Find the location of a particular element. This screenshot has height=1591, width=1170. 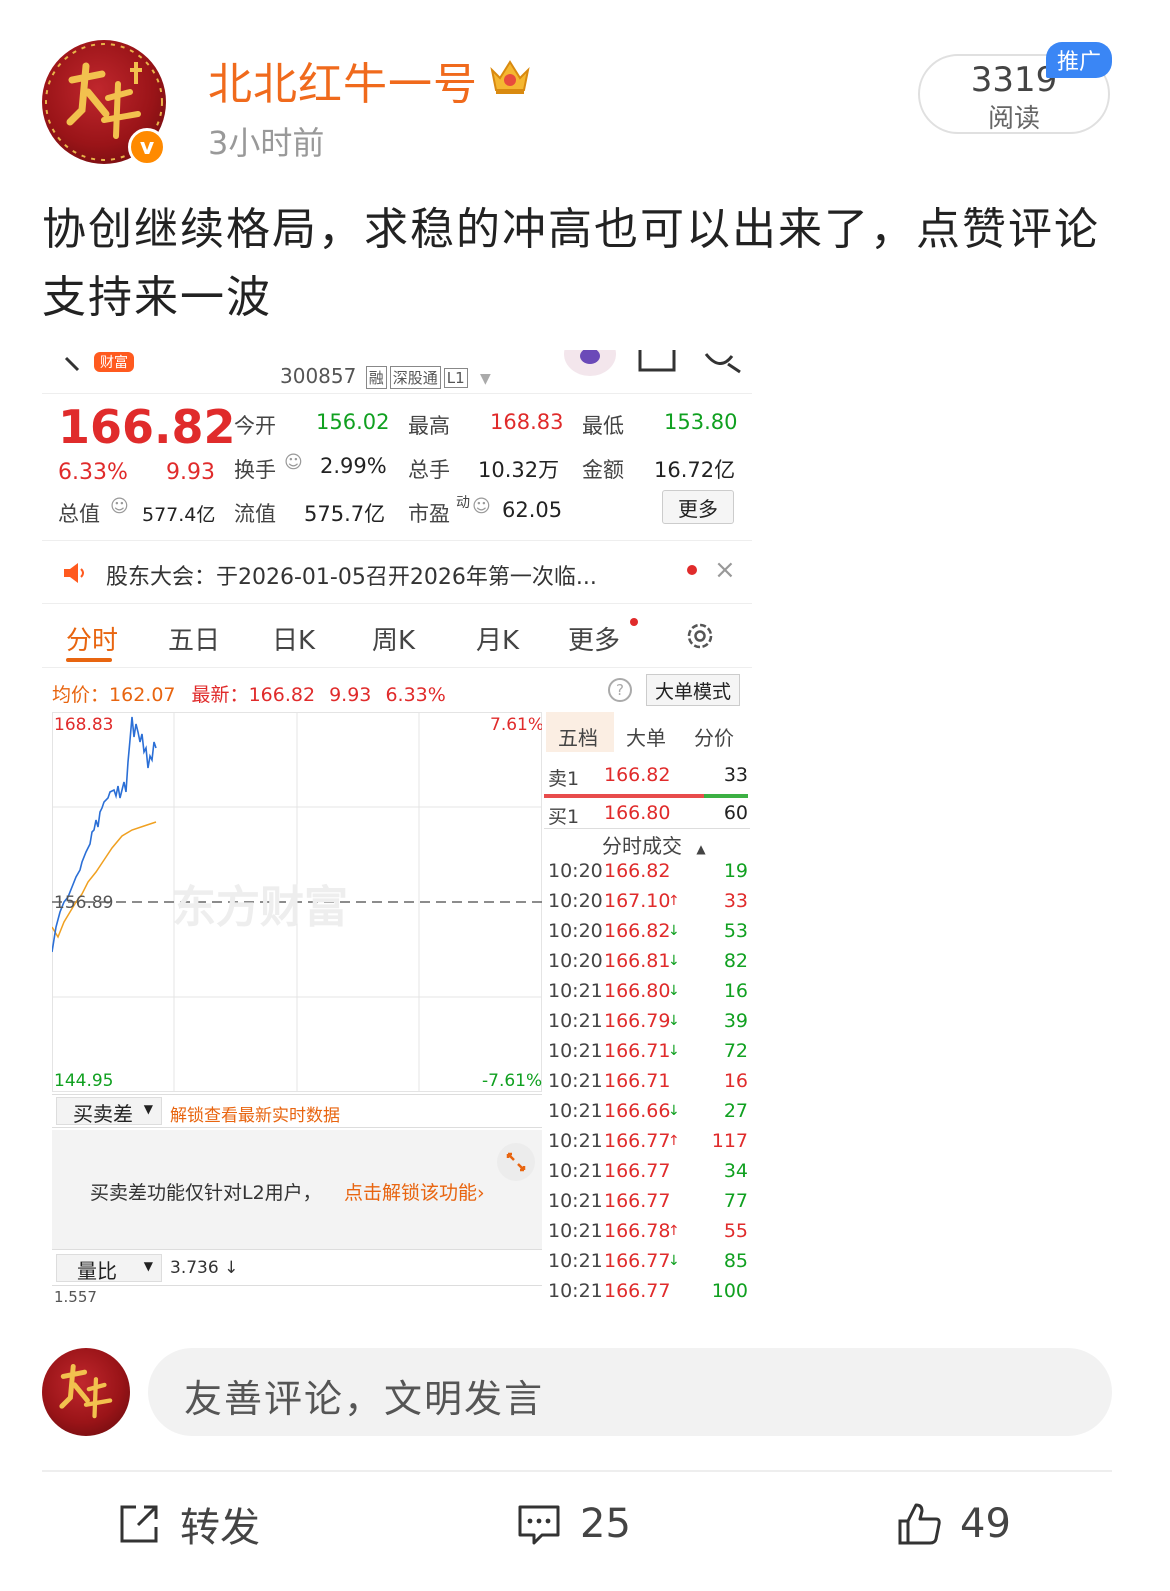

trade-price: 166.78 is located at coordinates (637, 1231).